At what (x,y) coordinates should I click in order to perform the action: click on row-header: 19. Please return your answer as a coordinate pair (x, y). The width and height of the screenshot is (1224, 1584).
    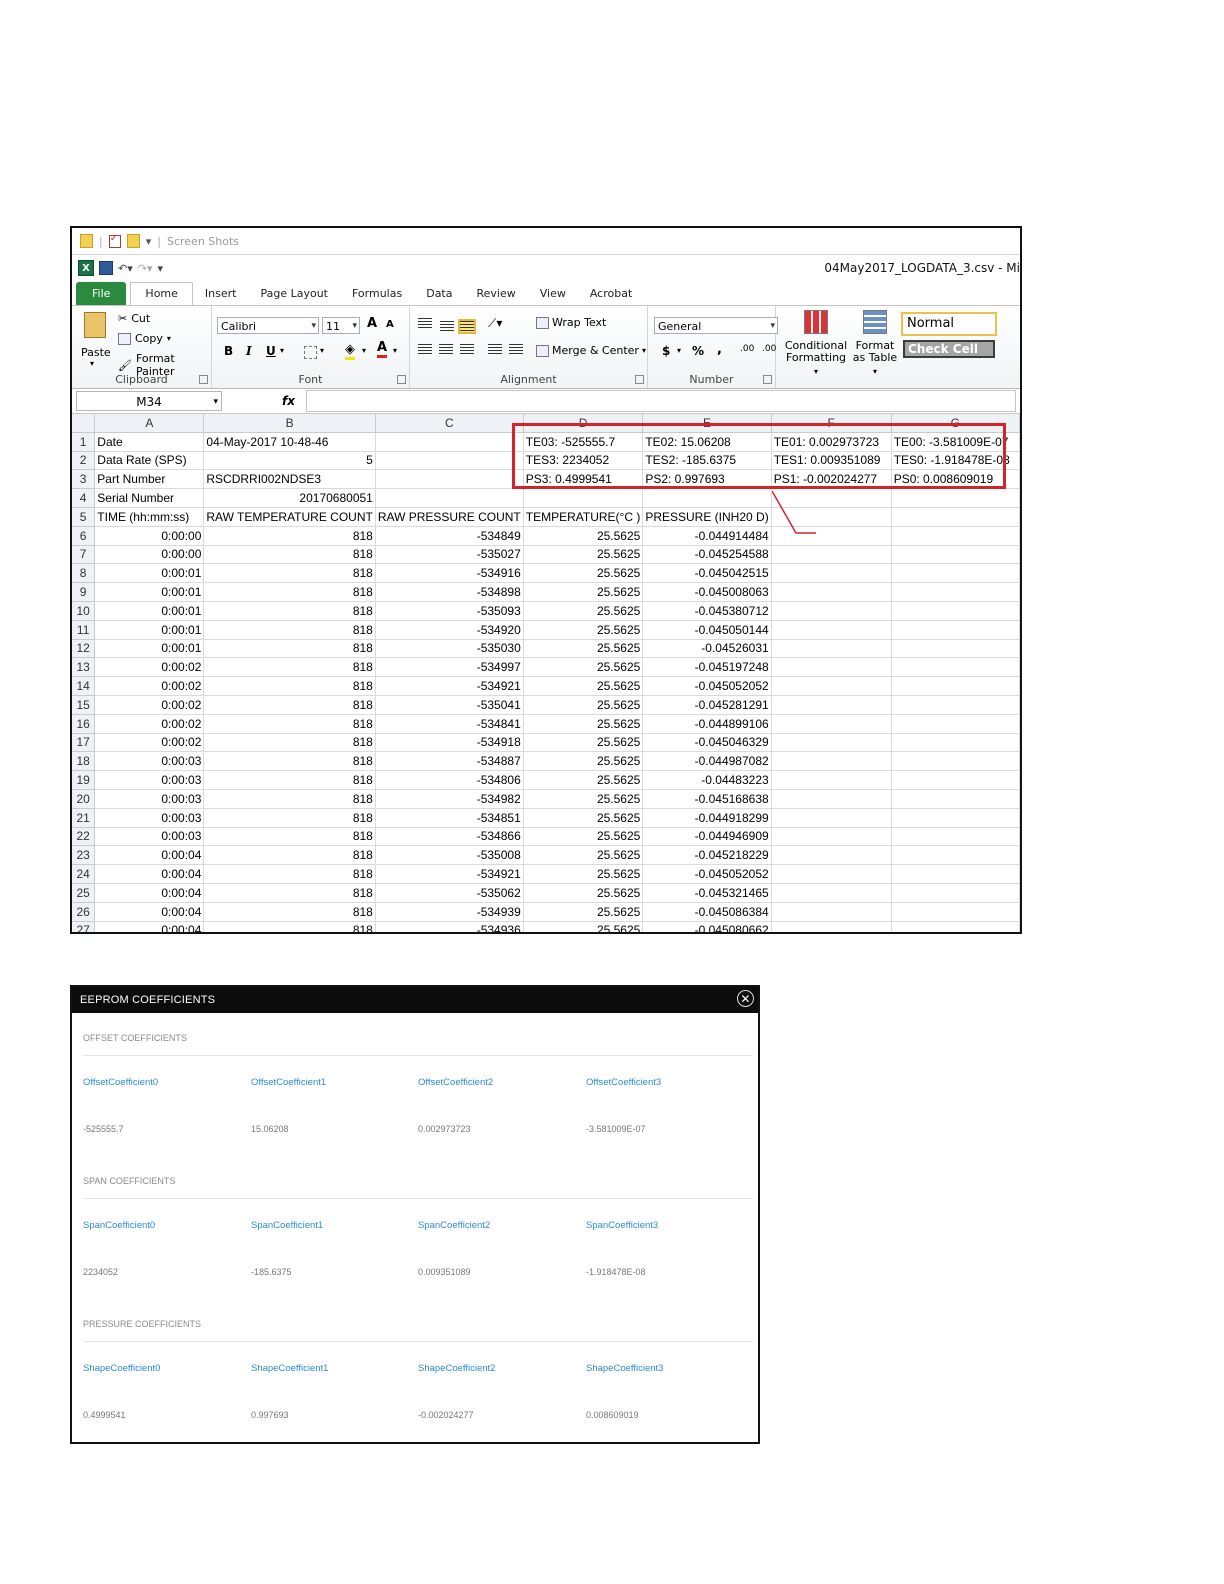
    Looking at the image, I should click on (84, 780).